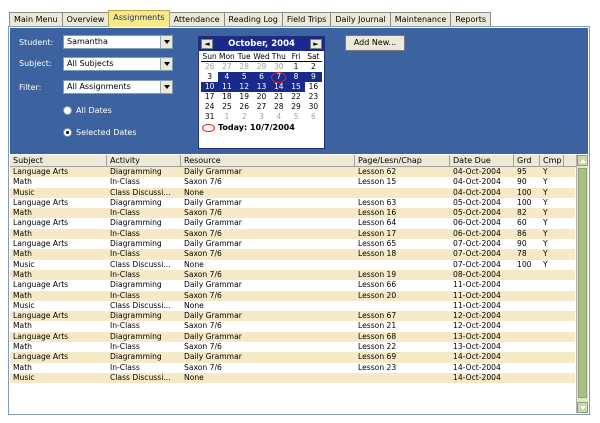 This screenshot has width=600, height=423. Describe the element at coordinates (196, 19) in the screenshot. I see `tab-attendance: Attendance` at that location.